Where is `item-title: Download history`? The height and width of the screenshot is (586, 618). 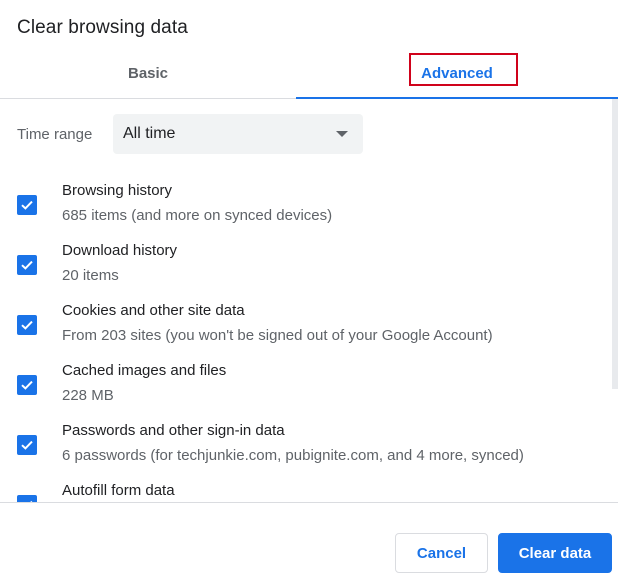 item-title: Download history is located at coordinates (120, 250).